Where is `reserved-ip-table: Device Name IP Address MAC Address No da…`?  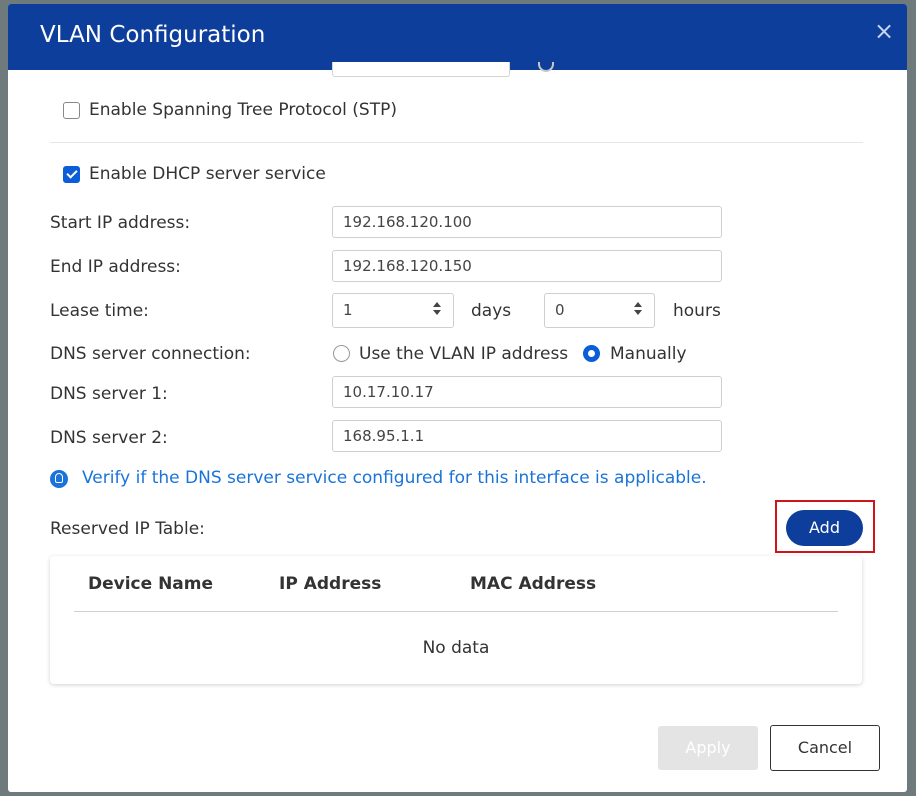
reserved-ip-table: Device Name IP Address MAC Address No da… is located at coordinates (456, 620).